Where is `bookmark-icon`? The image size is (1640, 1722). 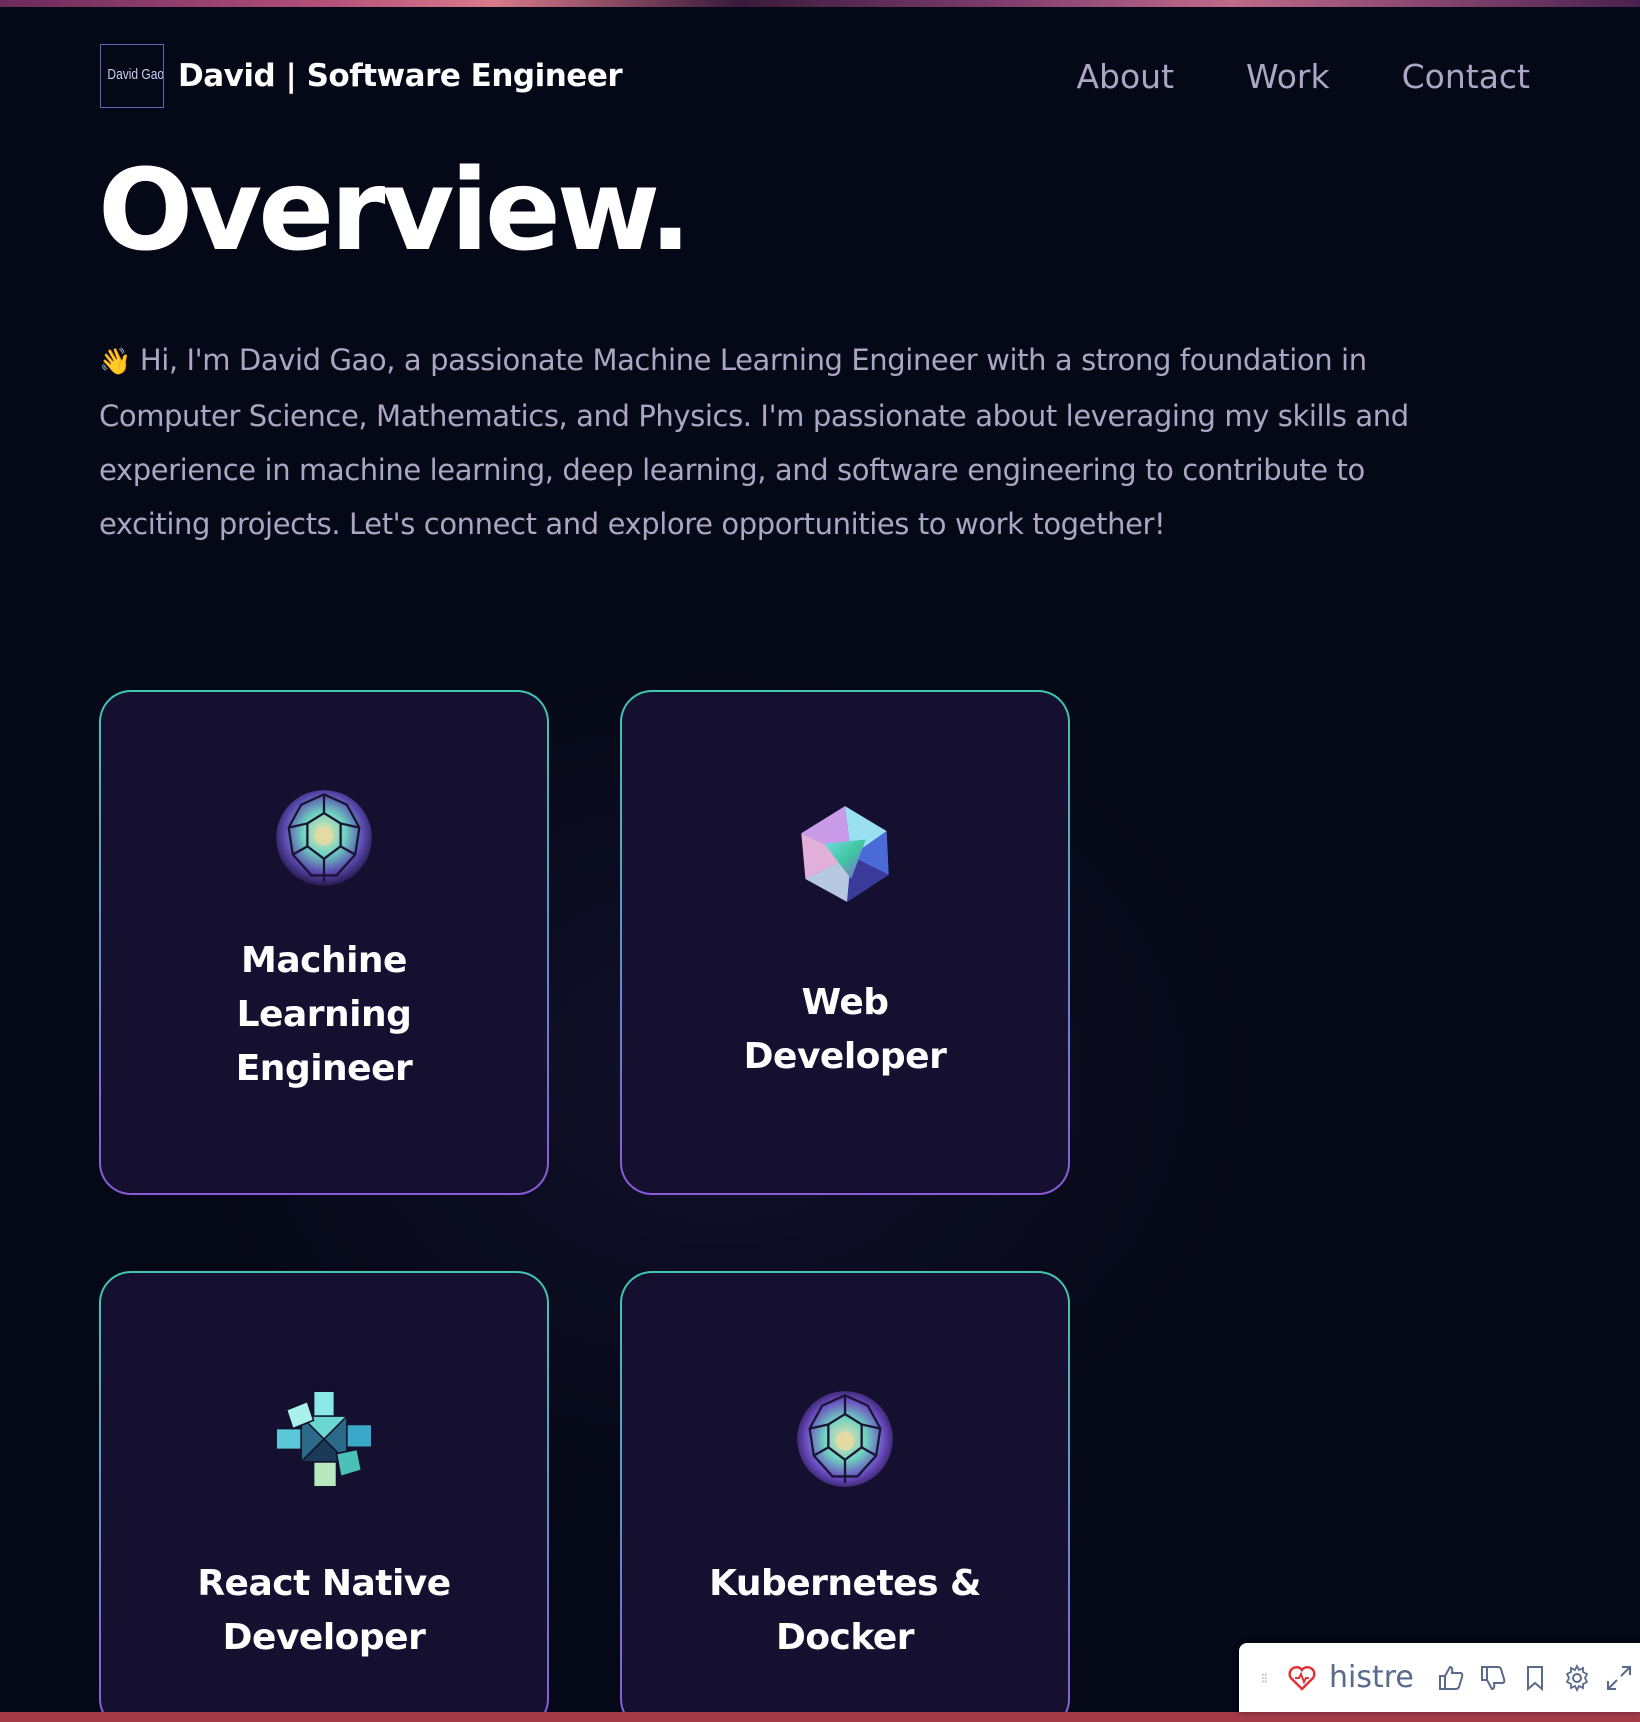 bookmark-icon is located at coordinates (1535, 1678).